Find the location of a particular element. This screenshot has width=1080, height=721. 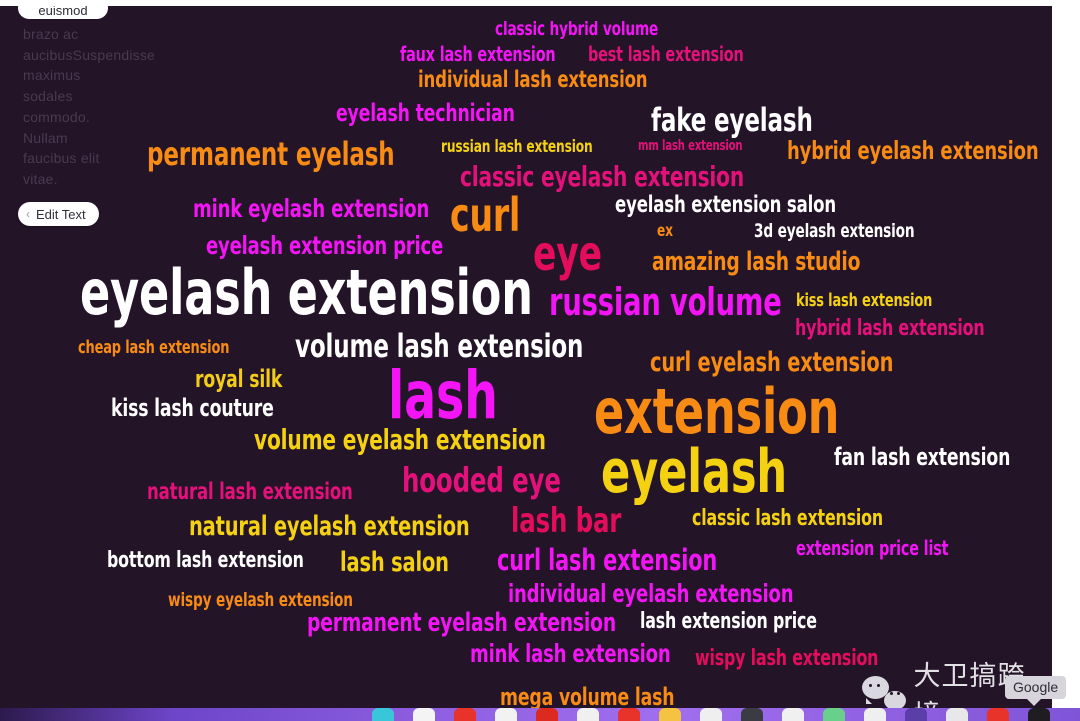

word-cloud-term: lash extension price is located at coordinates (728, 621).